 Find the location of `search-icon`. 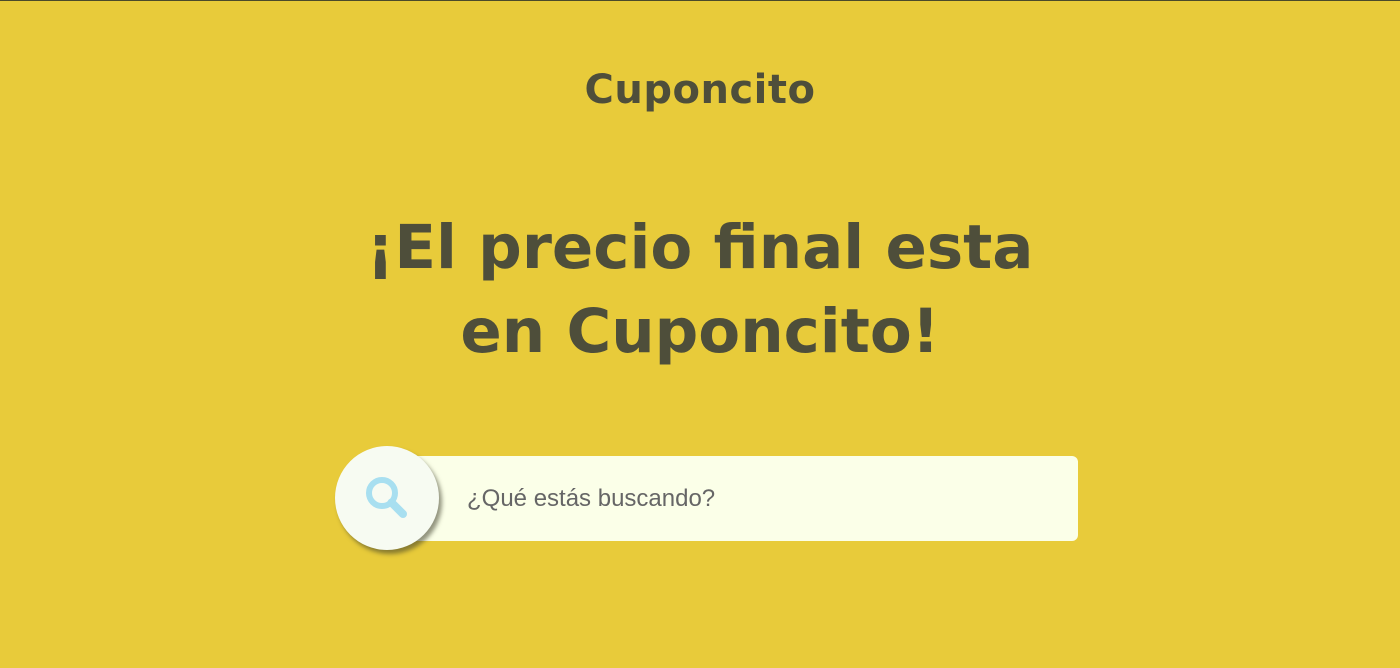

search-icon is located at coordinates (386, 497).